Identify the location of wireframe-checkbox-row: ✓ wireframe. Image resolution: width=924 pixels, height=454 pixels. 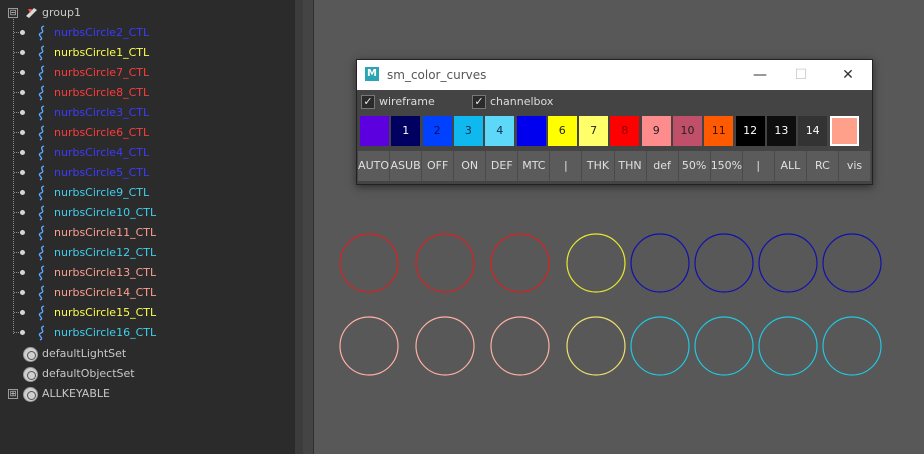
(421, 102).